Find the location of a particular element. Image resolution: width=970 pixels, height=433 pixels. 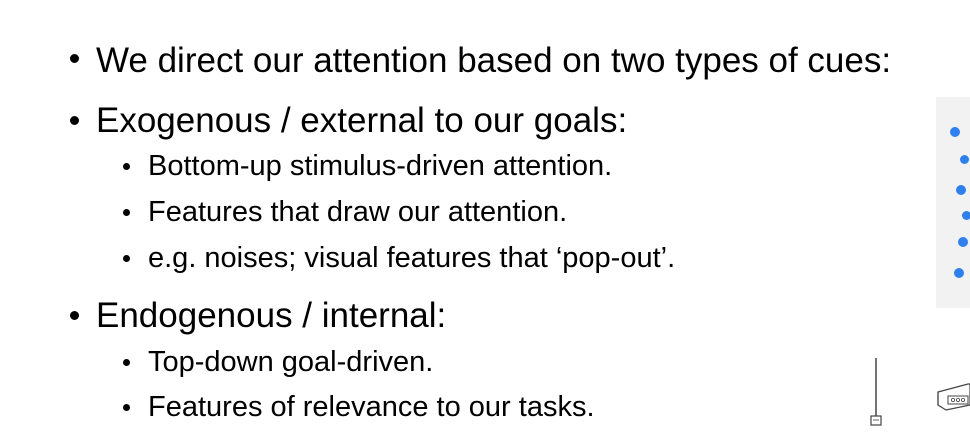

cropped-figure-panel is located at coordinates (953, 202).